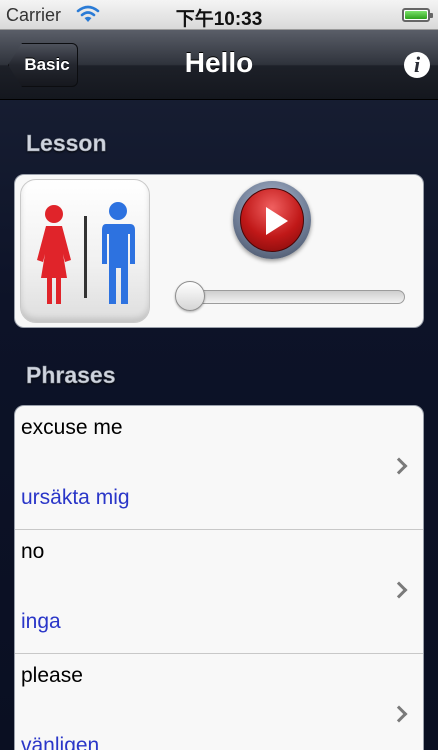 The width and height of the screenshot is (438, 750). I want to click on status-bar: Carrier 下午10:33, so click(219, 15).